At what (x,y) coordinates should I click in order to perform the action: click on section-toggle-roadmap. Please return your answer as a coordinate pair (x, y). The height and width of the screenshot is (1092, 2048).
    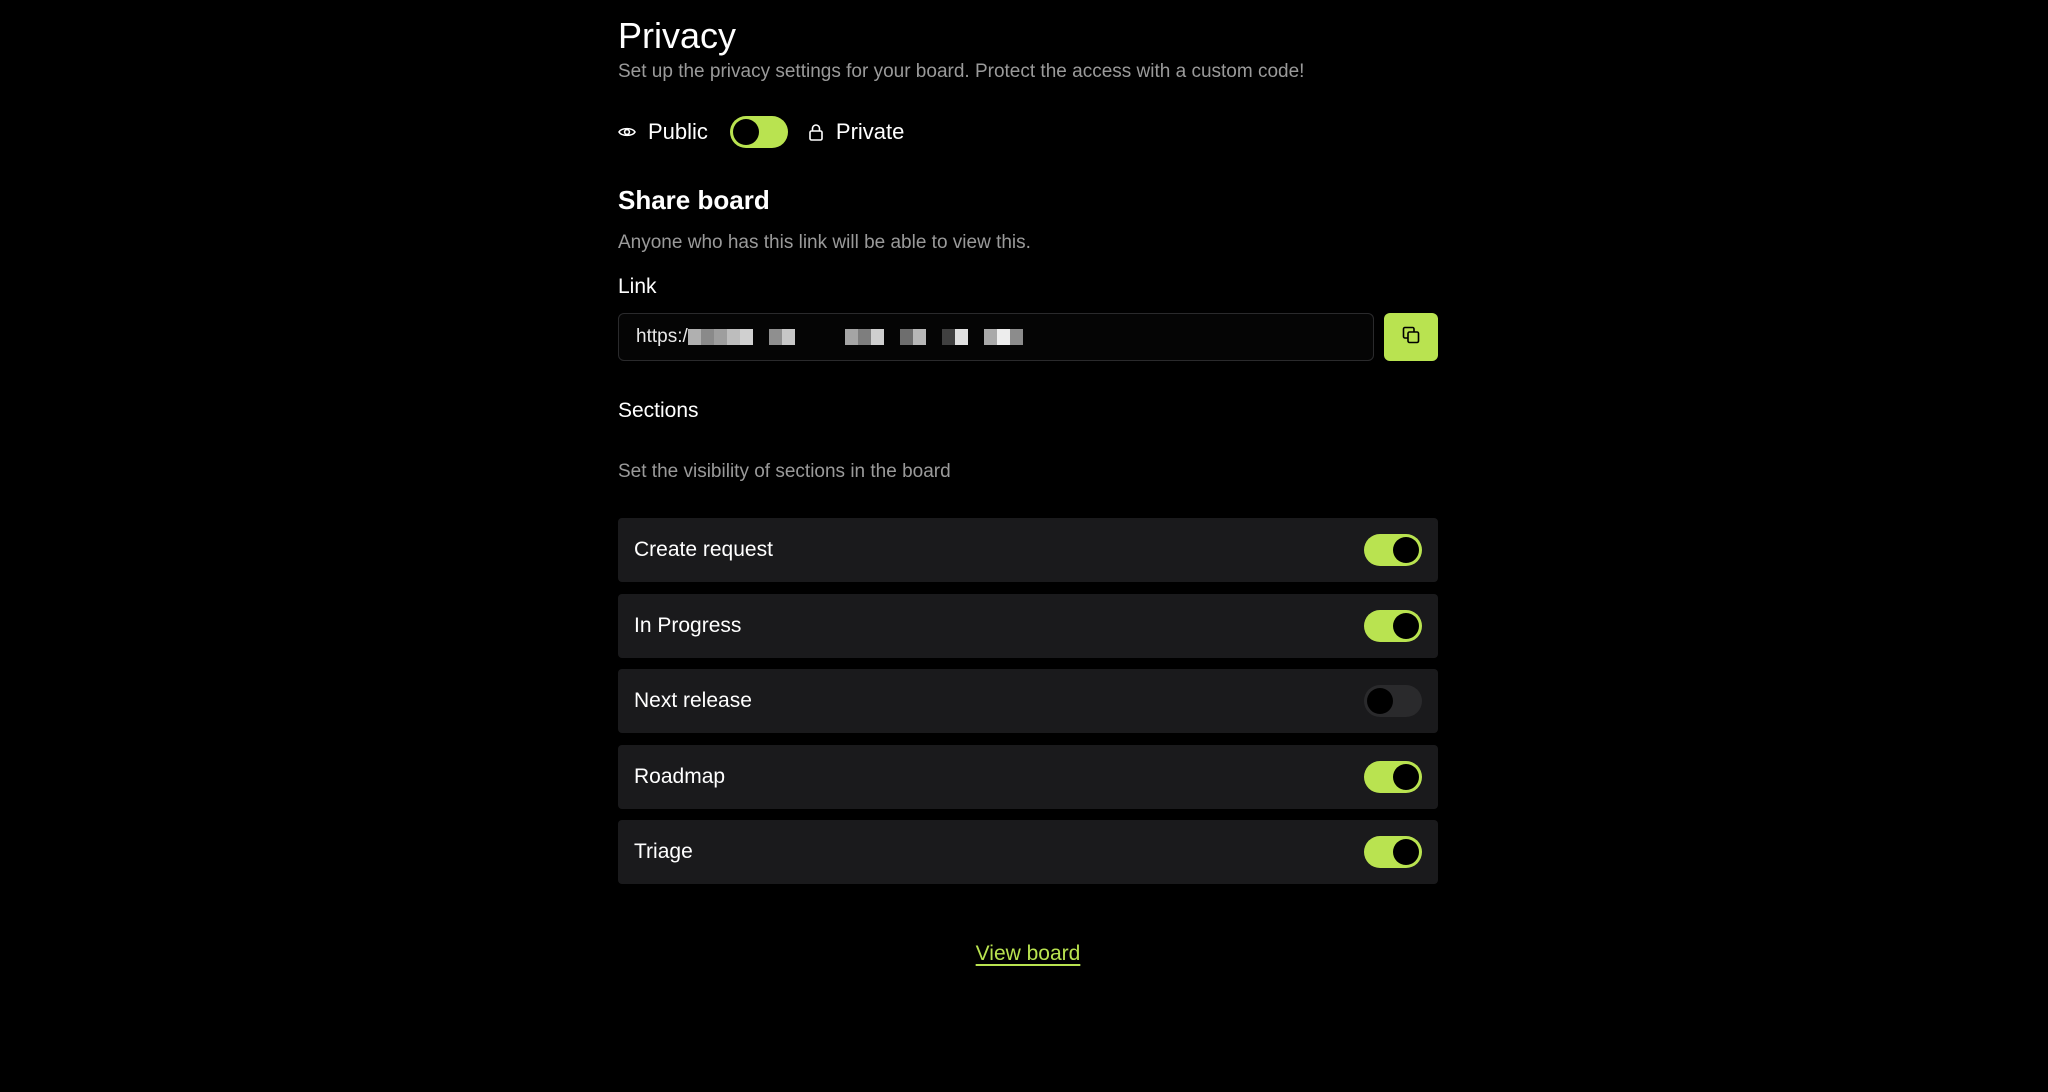
    Looking at the image, I should click on (1393, 776).